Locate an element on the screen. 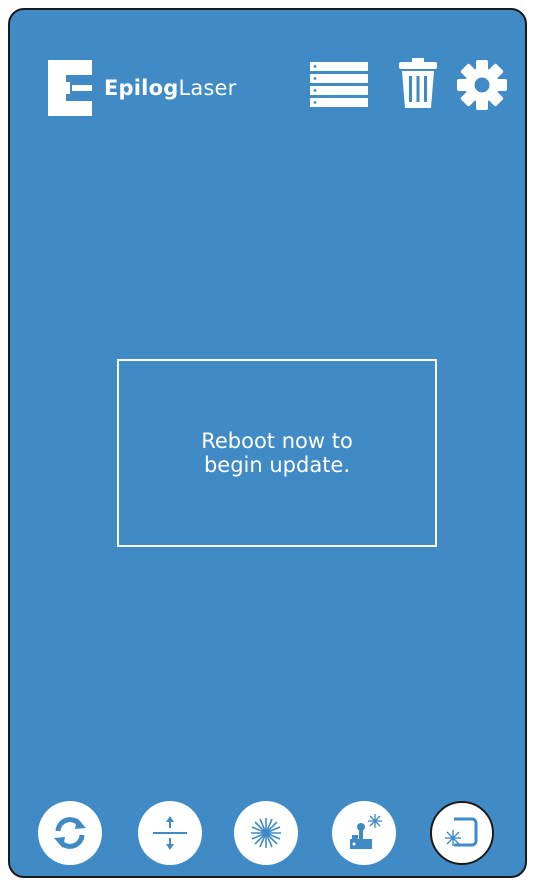  settings-gear-icon is located at coordinates (482, 85).